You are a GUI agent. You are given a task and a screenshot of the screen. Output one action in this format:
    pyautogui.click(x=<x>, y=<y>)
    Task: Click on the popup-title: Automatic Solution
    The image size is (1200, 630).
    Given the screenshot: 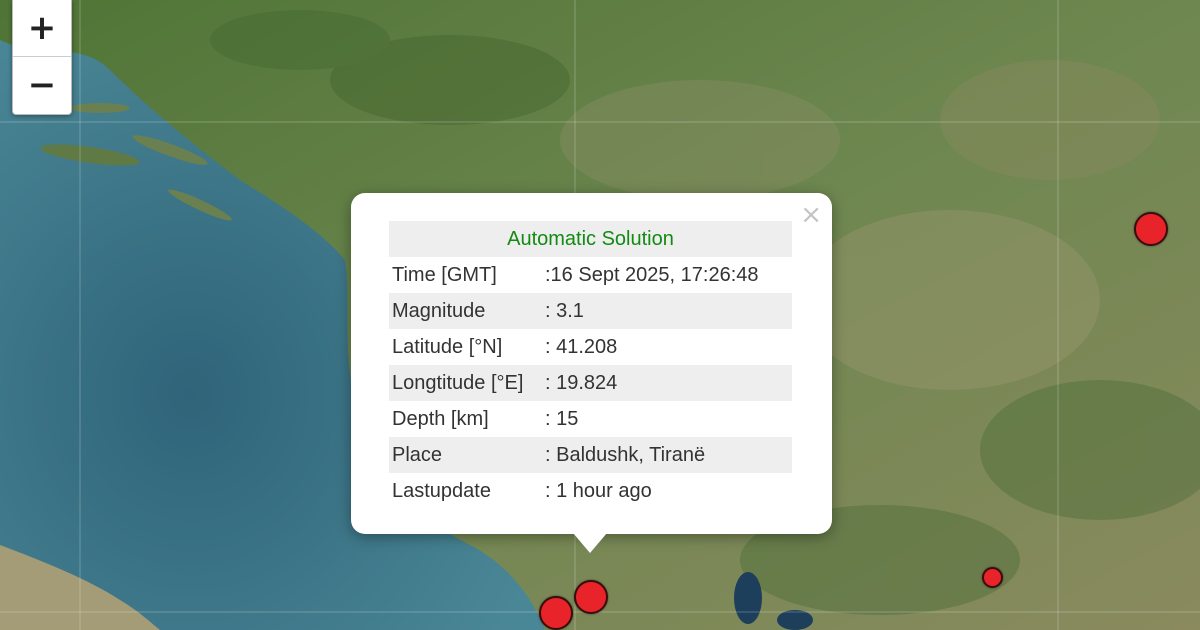 What is the action you would take?
    pyautogui.click(x=590, y=239)
    